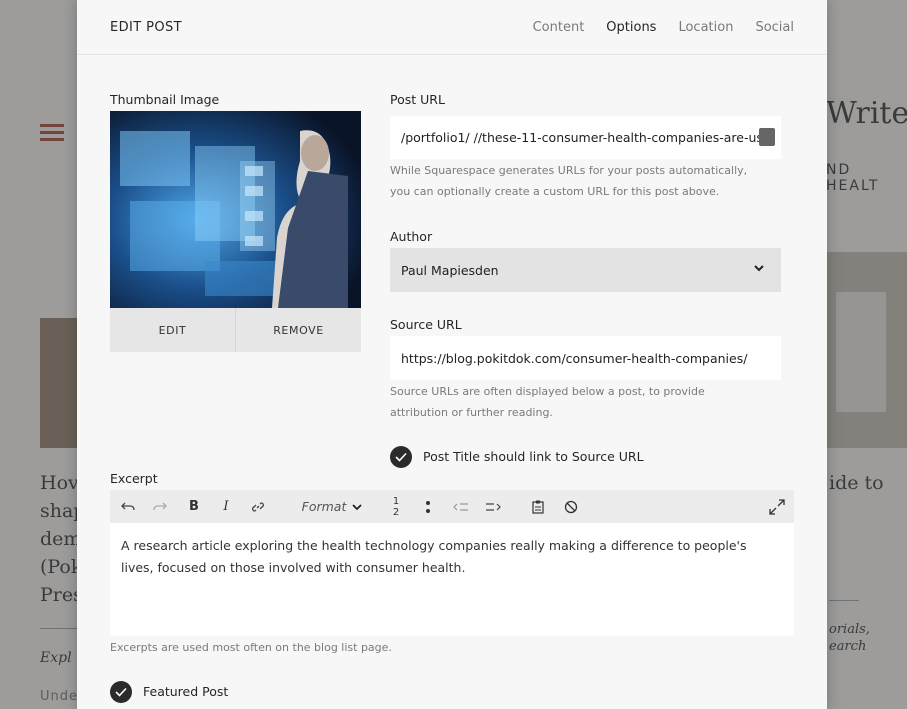 The image size is (907, 709). What do you see at coordinates (493, 506) in the screenshot?
I see `indent-icon` at bounding box center [493, 506].